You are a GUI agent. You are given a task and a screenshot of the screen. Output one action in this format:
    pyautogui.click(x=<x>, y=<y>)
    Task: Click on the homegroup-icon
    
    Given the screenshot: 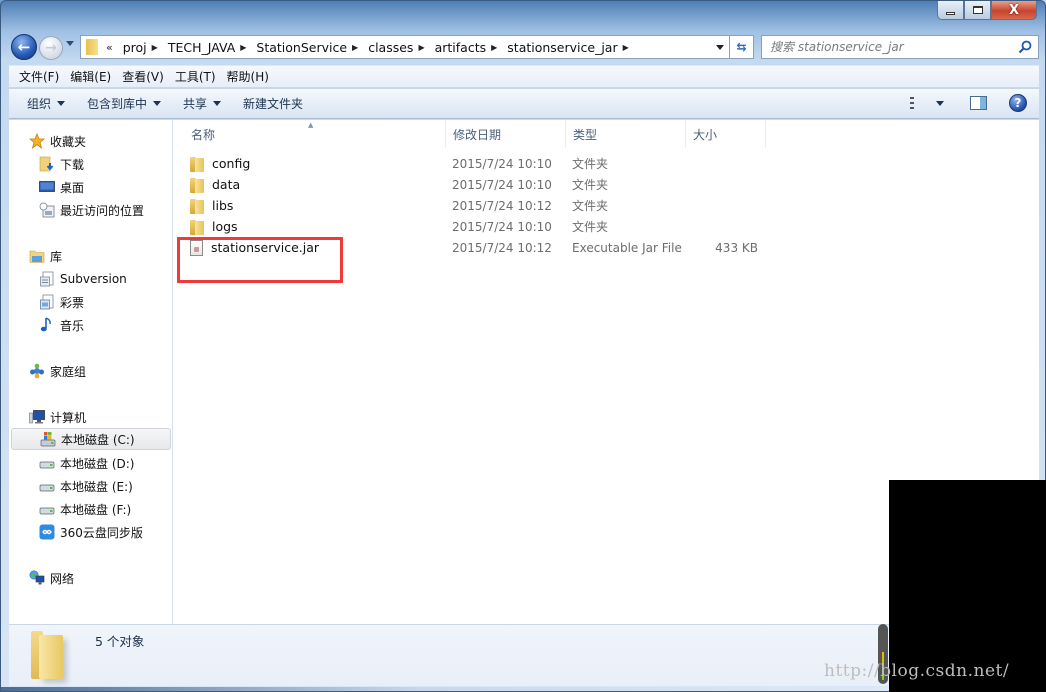 What is the action you would take?
    pyautogui.click(x=37, y=371)
    